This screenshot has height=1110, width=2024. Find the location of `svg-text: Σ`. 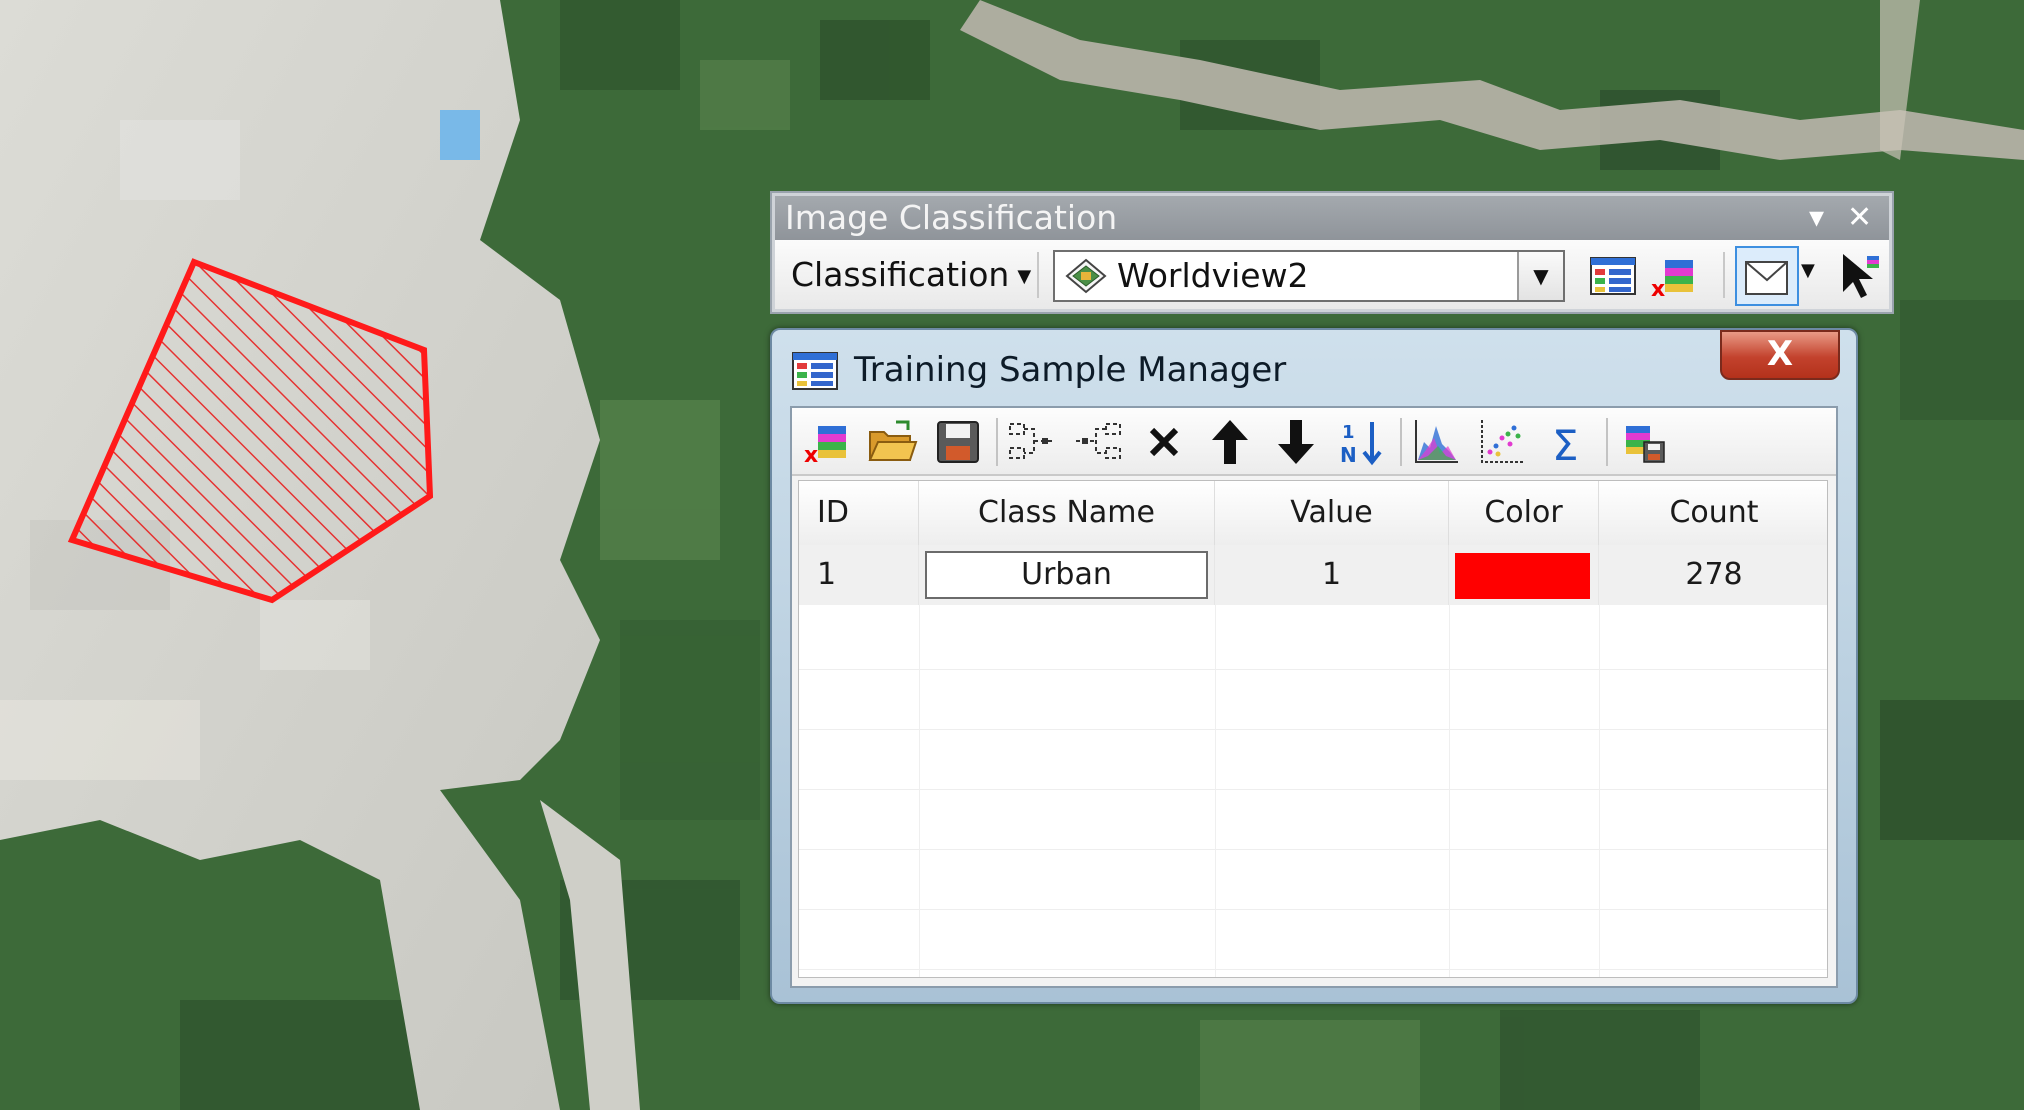

svg-text: Σ is located at coordinates (1565, 444).